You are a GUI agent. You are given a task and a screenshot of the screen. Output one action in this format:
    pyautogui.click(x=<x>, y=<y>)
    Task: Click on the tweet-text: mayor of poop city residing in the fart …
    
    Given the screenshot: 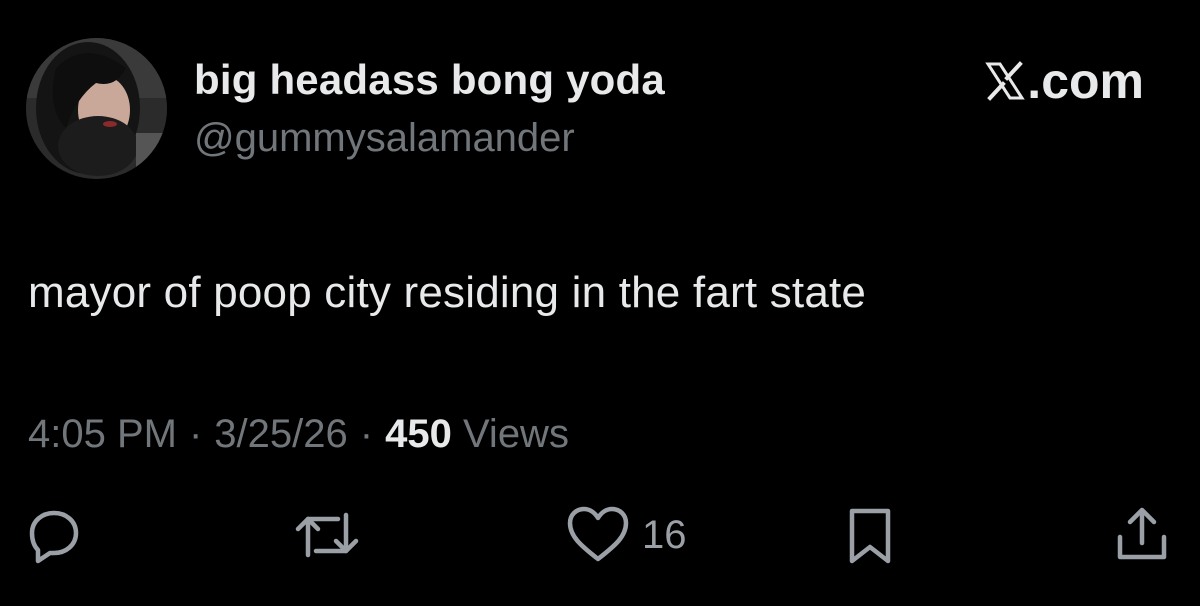 What is the action you would take?
    pyautogui.click(x=447, y=292)
    